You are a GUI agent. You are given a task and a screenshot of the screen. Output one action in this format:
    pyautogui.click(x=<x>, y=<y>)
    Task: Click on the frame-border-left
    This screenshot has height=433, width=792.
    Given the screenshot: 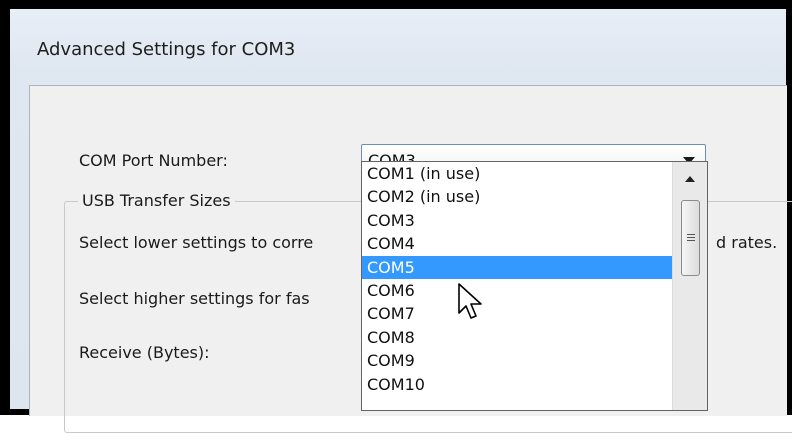 What is the action you would take?
    pyautogui.click(x=5, y=207)
    